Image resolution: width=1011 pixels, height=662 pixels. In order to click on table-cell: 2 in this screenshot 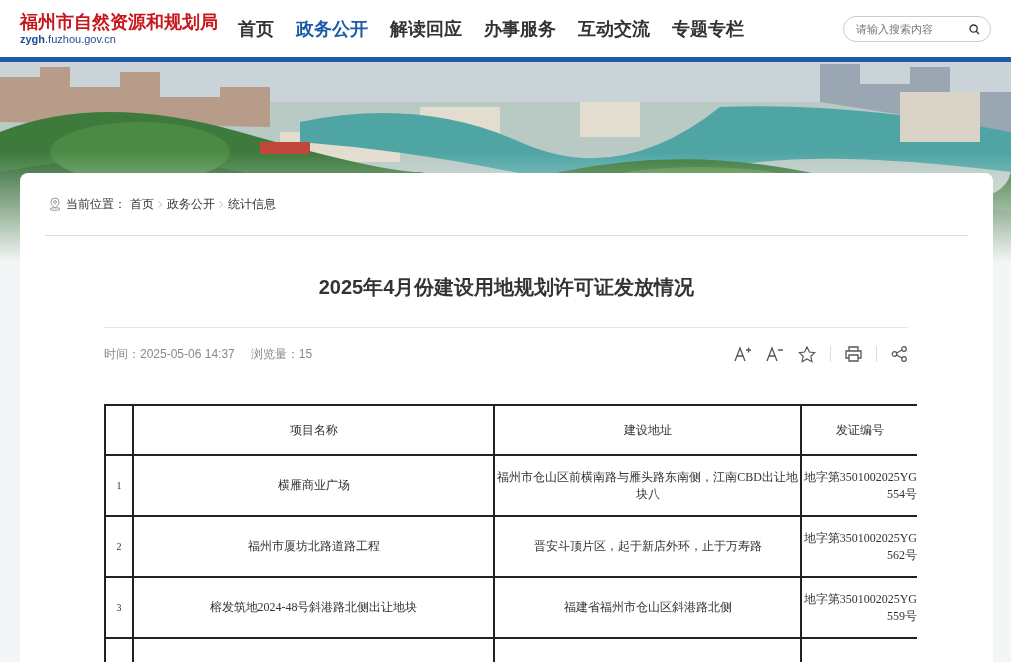, I will do `click(119, 546)`.